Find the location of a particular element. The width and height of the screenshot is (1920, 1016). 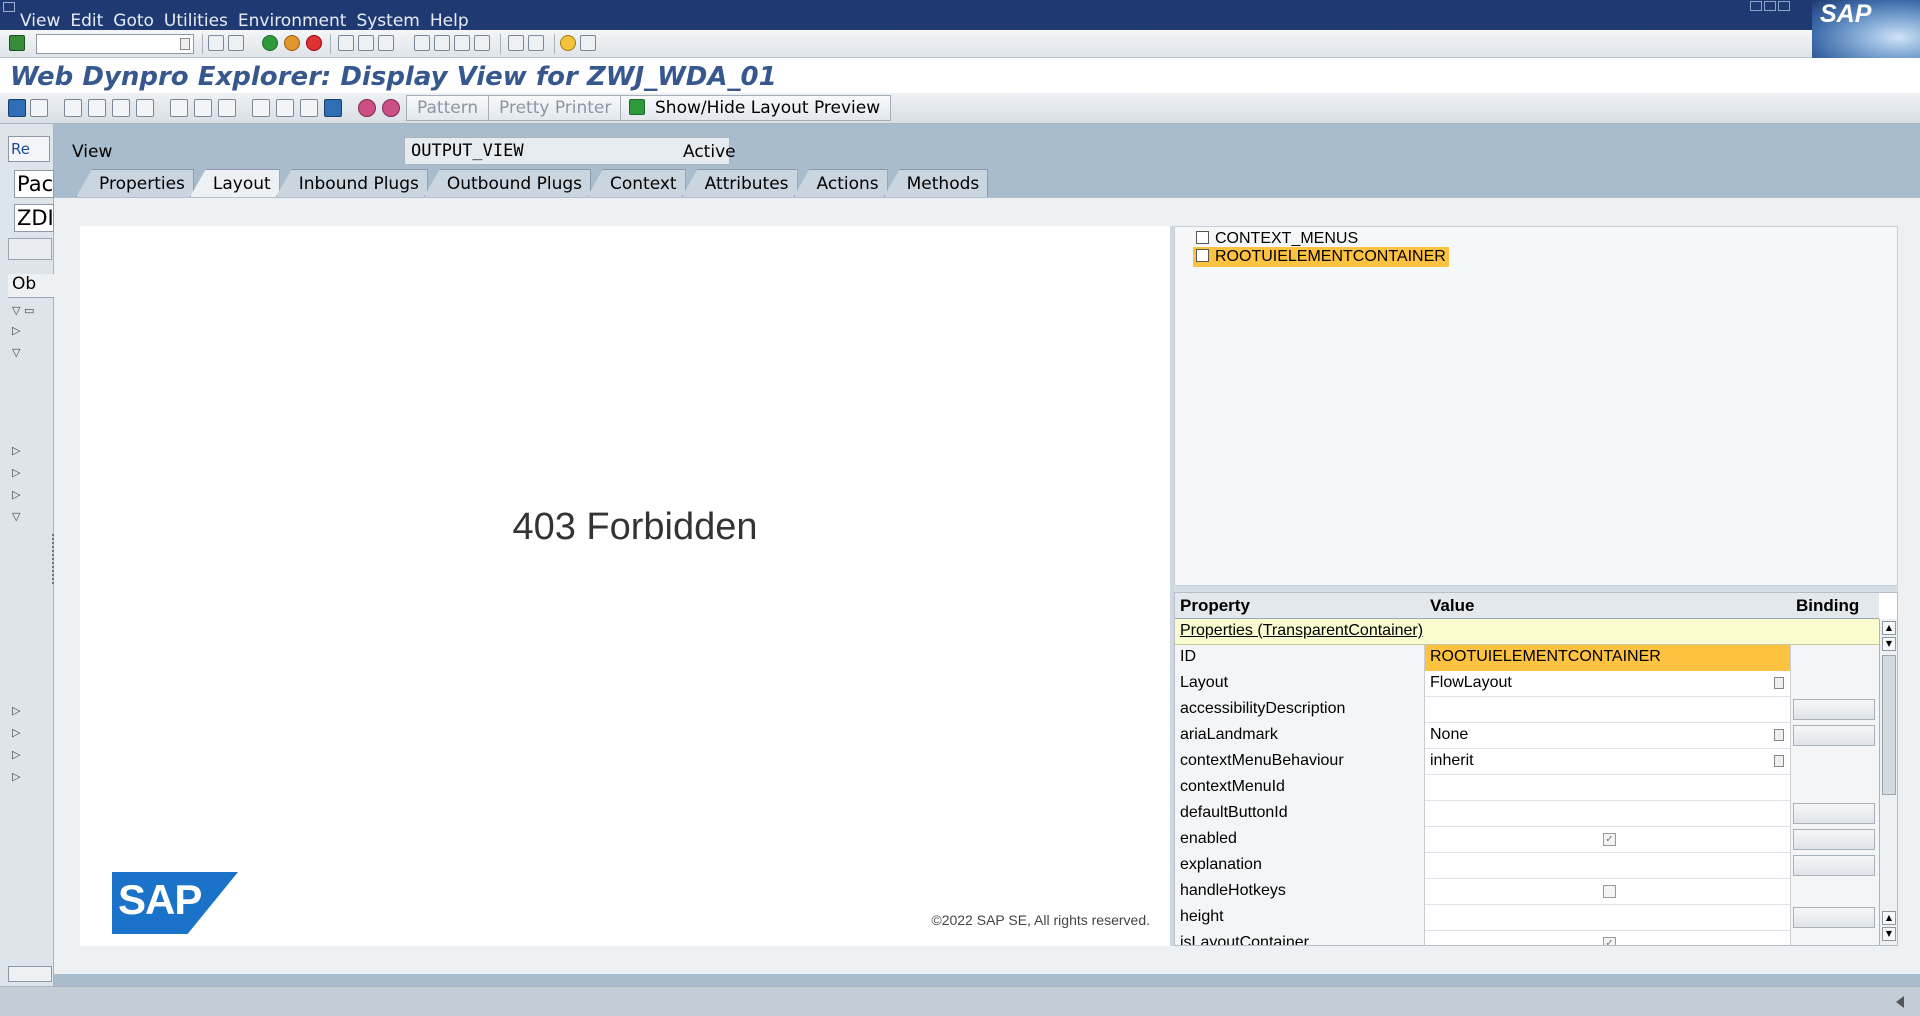

column-header-value: Value is located at coordinates (1452, 606).